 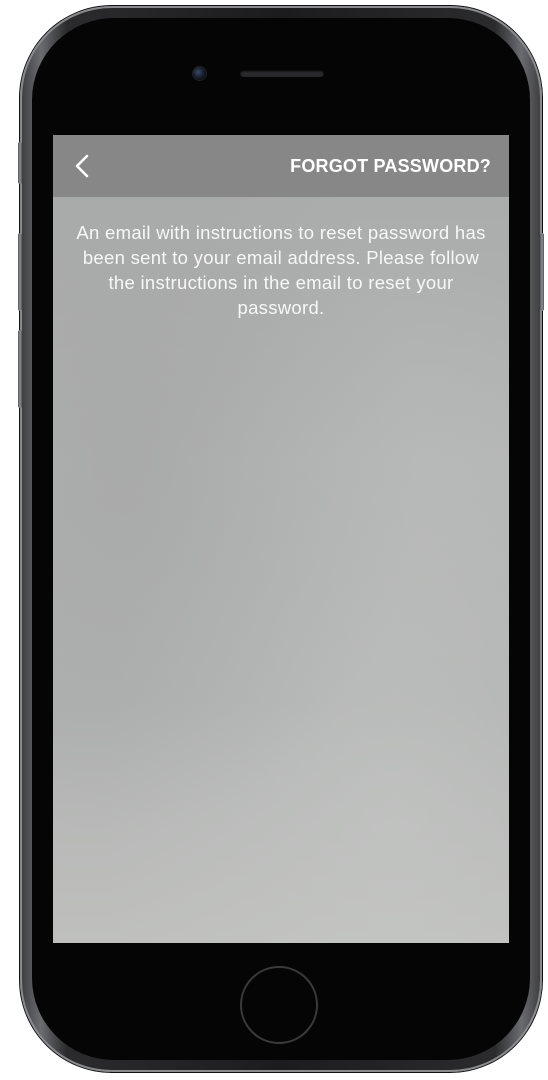 I want to click on home-button, so click(x=279, y=1005).